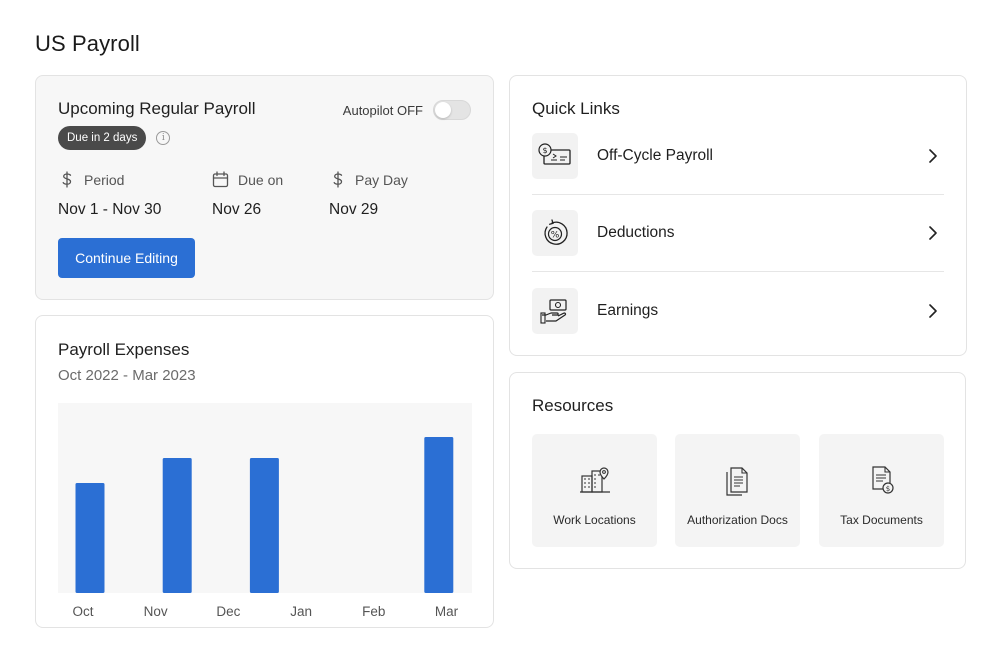 This screenshot has width=1001, height=660. Describe the element at coordinates (177, 525) in the screenshot. I see `bar-nov` at that location.